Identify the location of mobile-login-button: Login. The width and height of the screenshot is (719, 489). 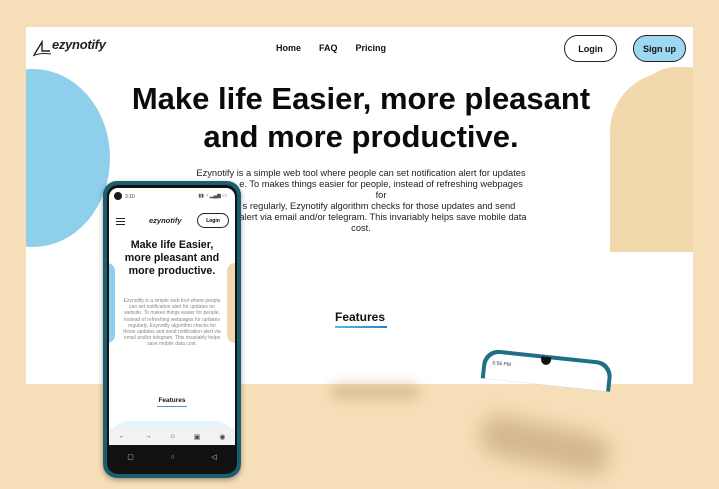
(213, 220).